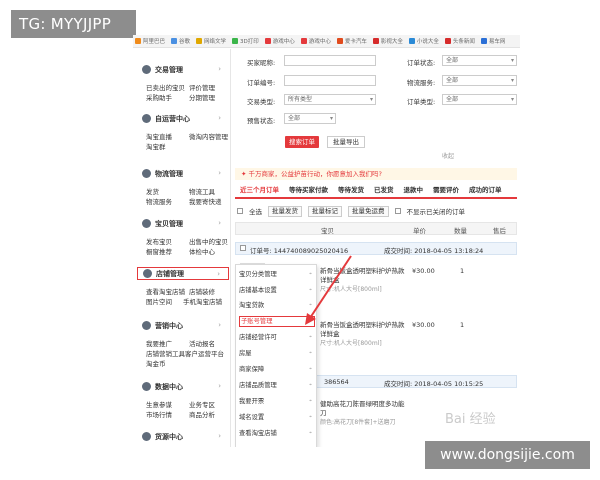 The width and height of the screenshot is (600, 480). What do you see at coordinates (202, 414) in the screenshot?
I see `sidebar-link: 商品分析` at bounding box center [202, 414].